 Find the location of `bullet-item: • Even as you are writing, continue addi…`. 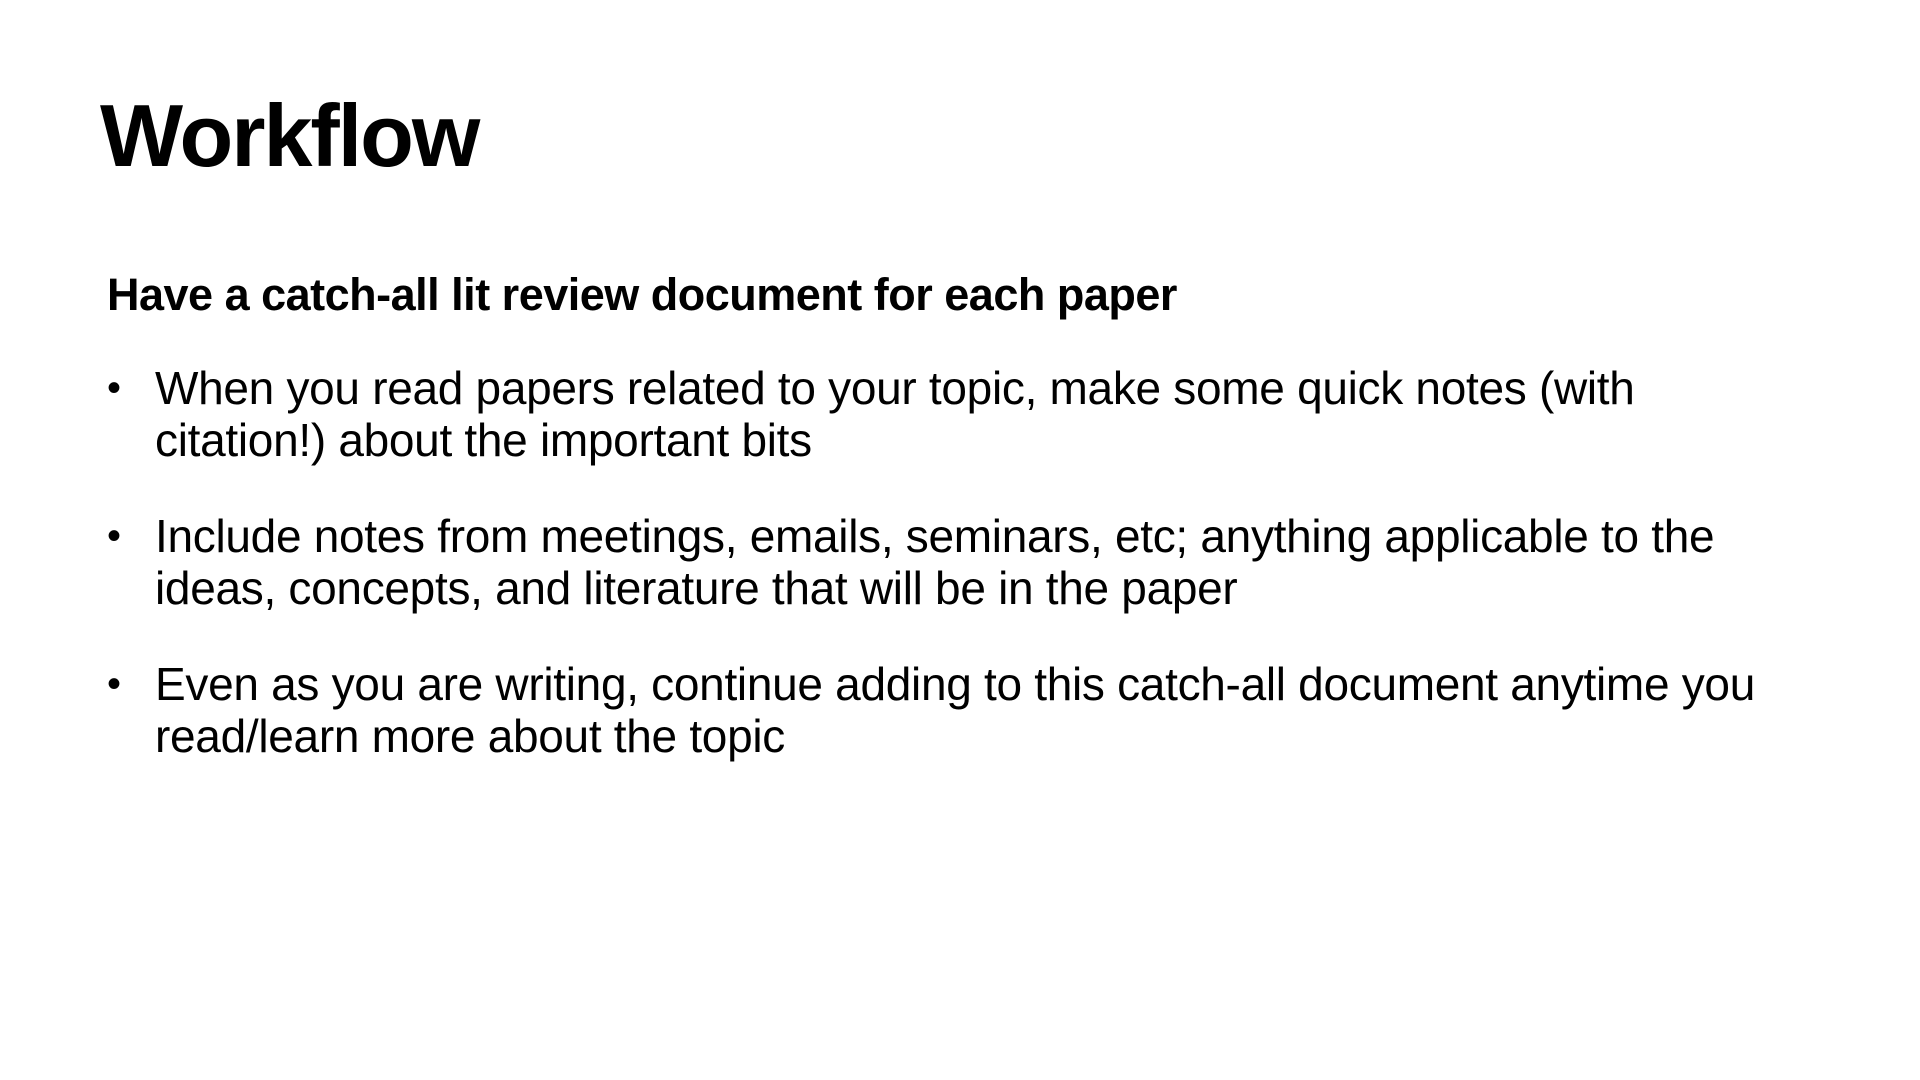

bullet-item: • Even as you are writing, continue addi… is located at coordinates (957, 710).